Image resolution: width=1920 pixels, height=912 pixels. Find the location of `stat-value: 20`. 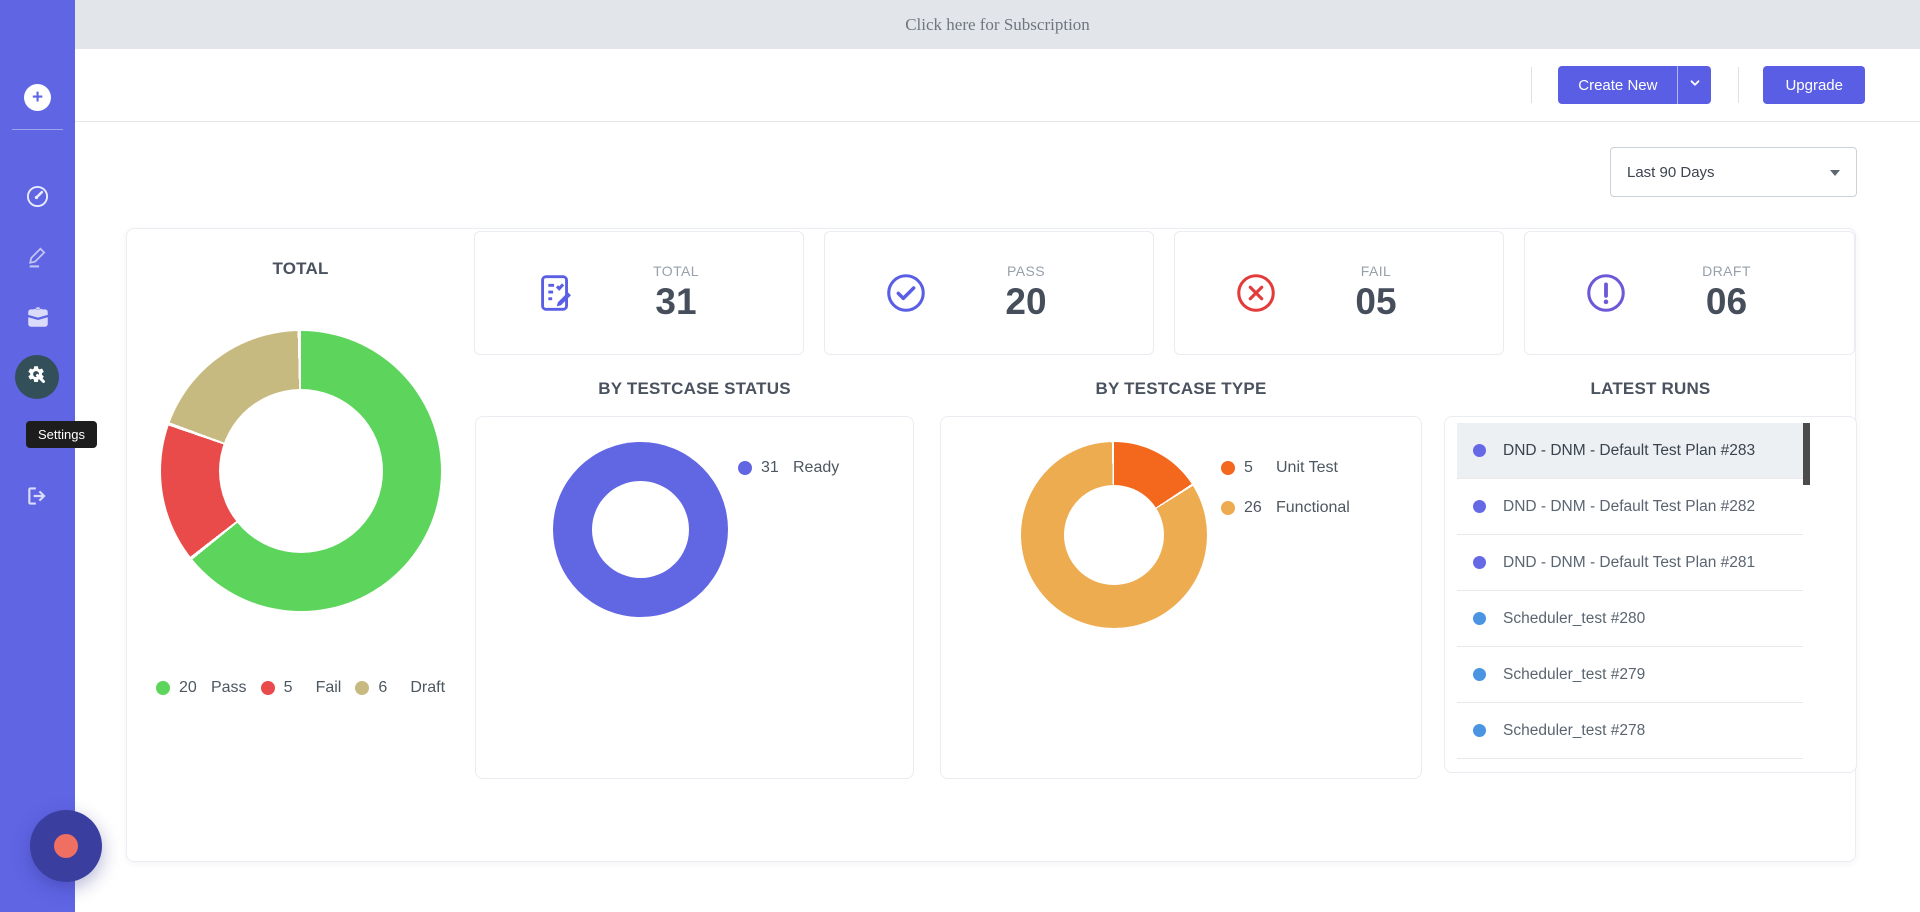

stat-value: 20 is located at coordinates (1026, 301).